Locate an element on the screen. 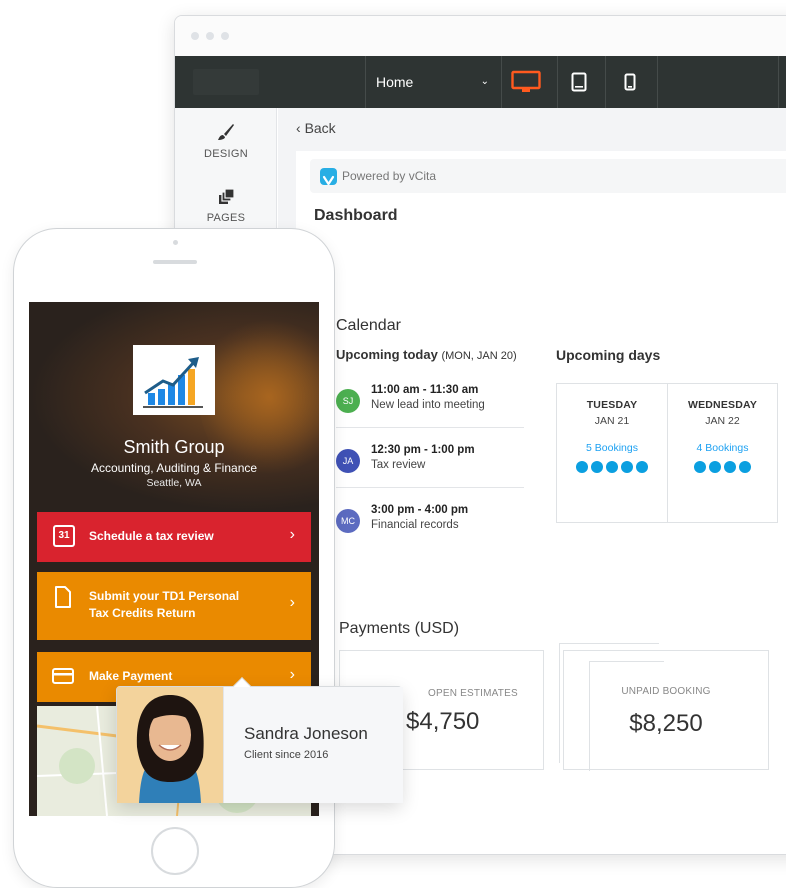 The height and width of the screenshot is (888, 786). card-stack-edge is located at coordinates (626, 716).